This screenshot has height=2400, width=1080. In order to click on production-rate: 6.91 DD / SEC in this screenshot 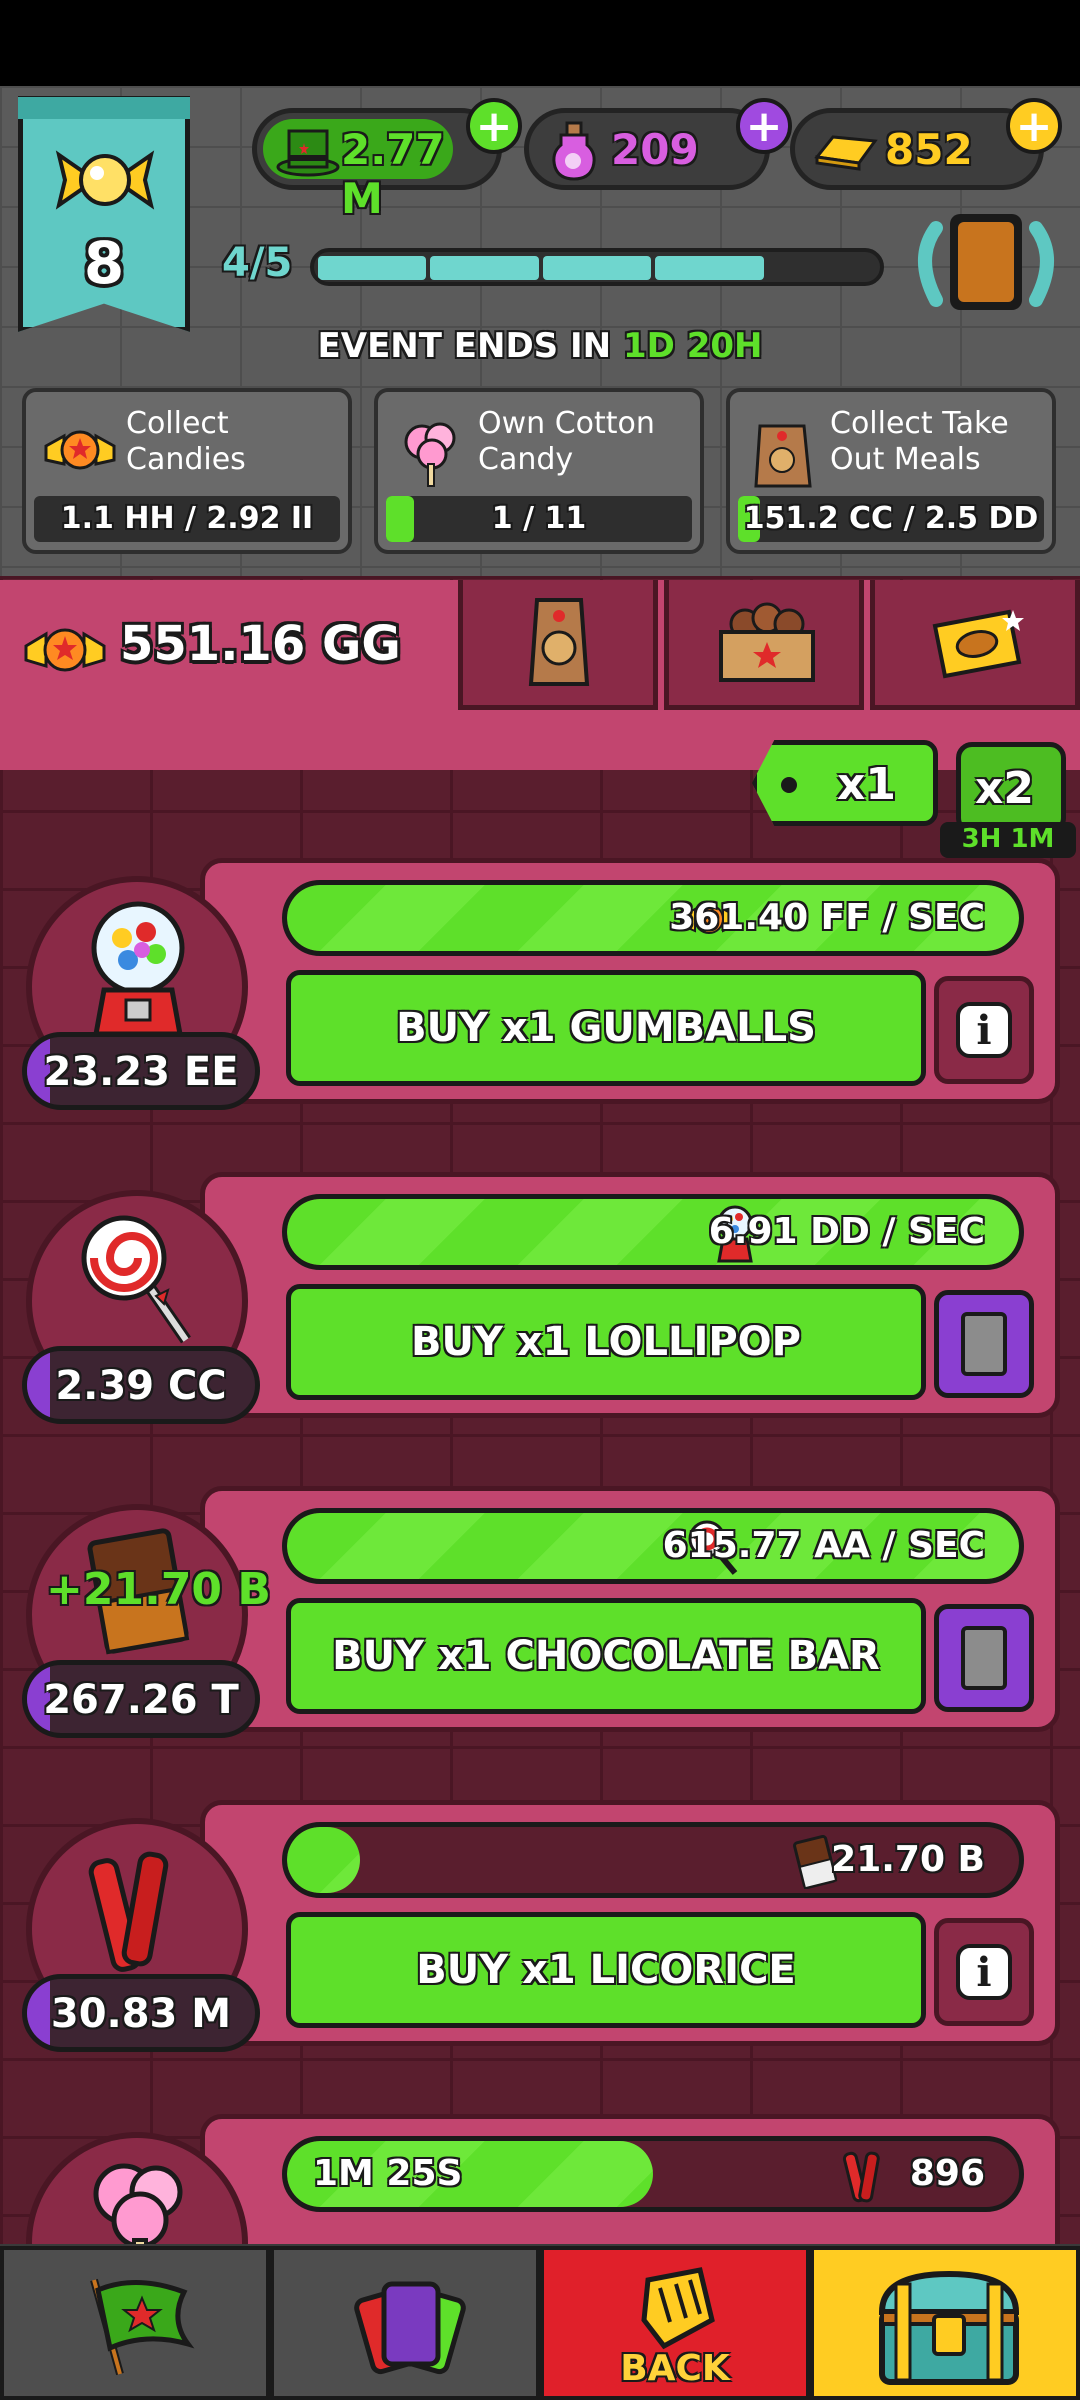, I will do `click(846, 1231)`.